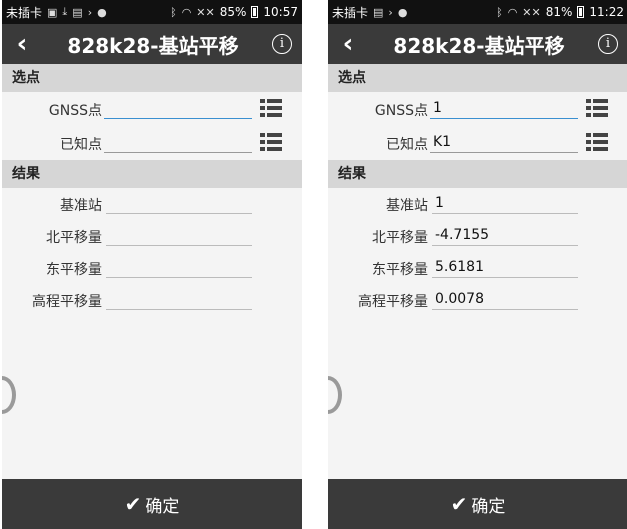 The height and width of the screenshot is (529, 627). What do you see at coordinates (178, 142) in the screenshot?
I see `known-point-input` at bounding box center [178, 142].